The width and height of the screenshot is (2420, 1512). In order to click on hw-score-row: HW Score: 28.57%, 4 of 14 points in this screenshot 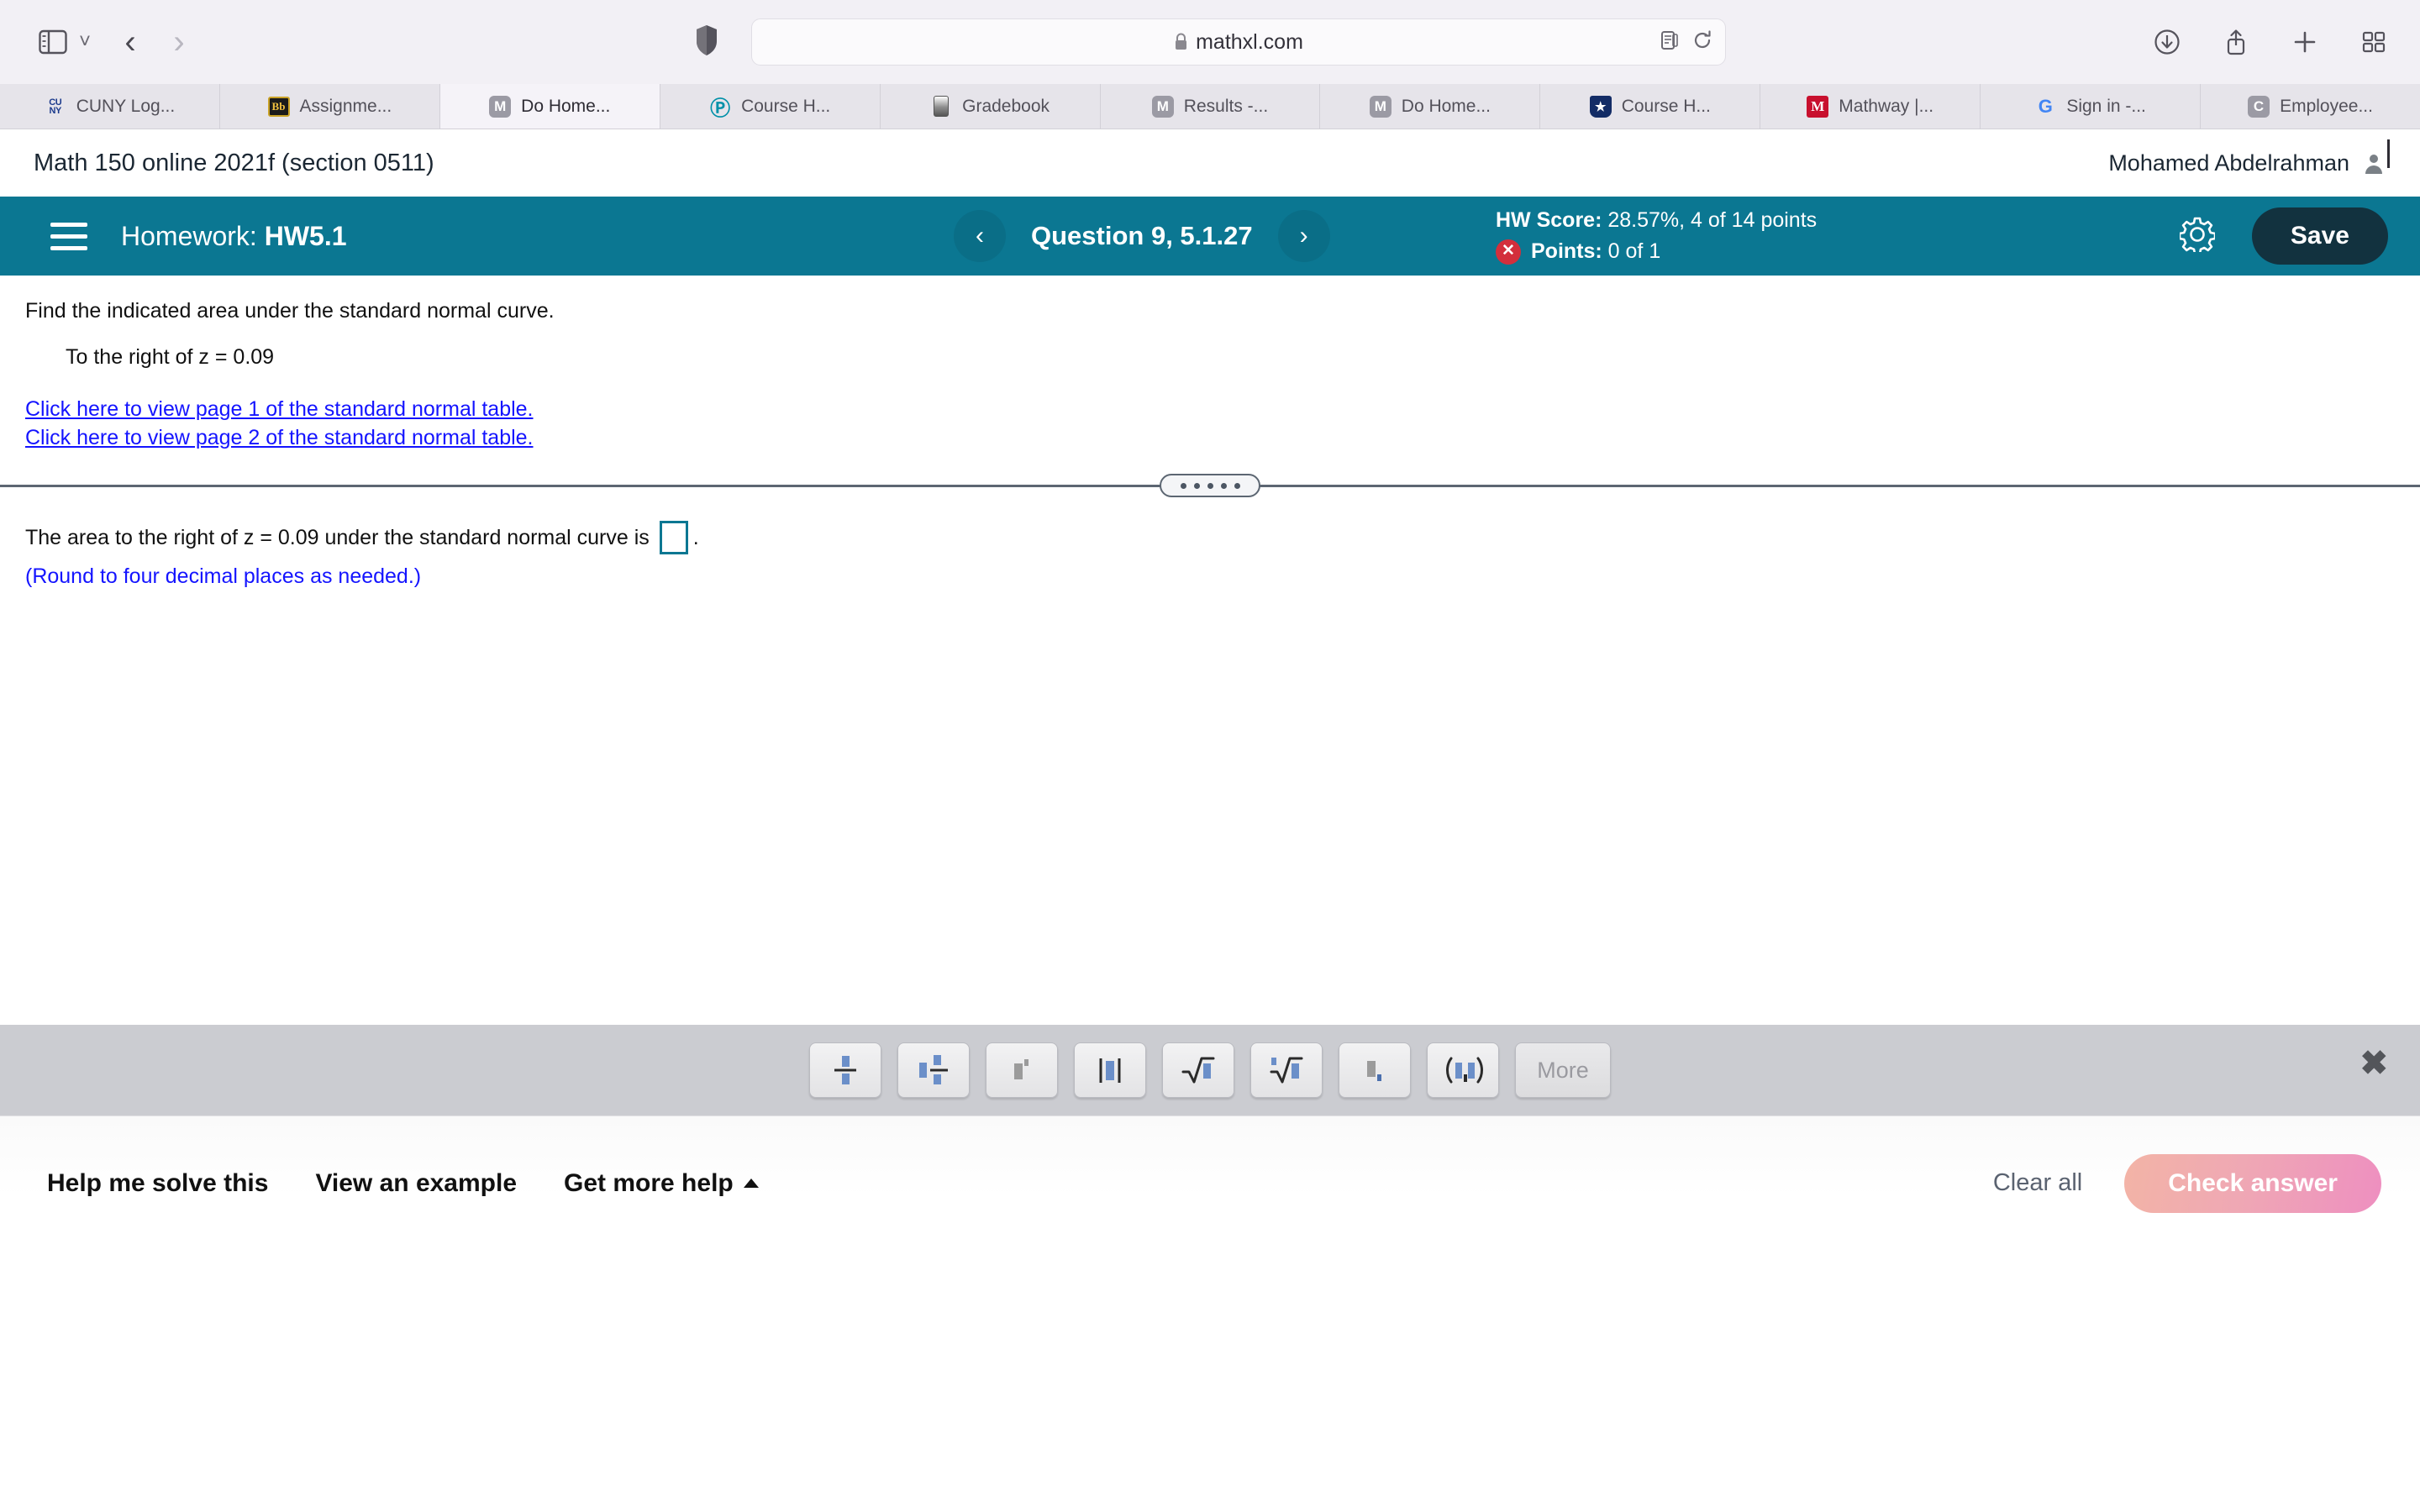, I will do `click(1656, 221)`.